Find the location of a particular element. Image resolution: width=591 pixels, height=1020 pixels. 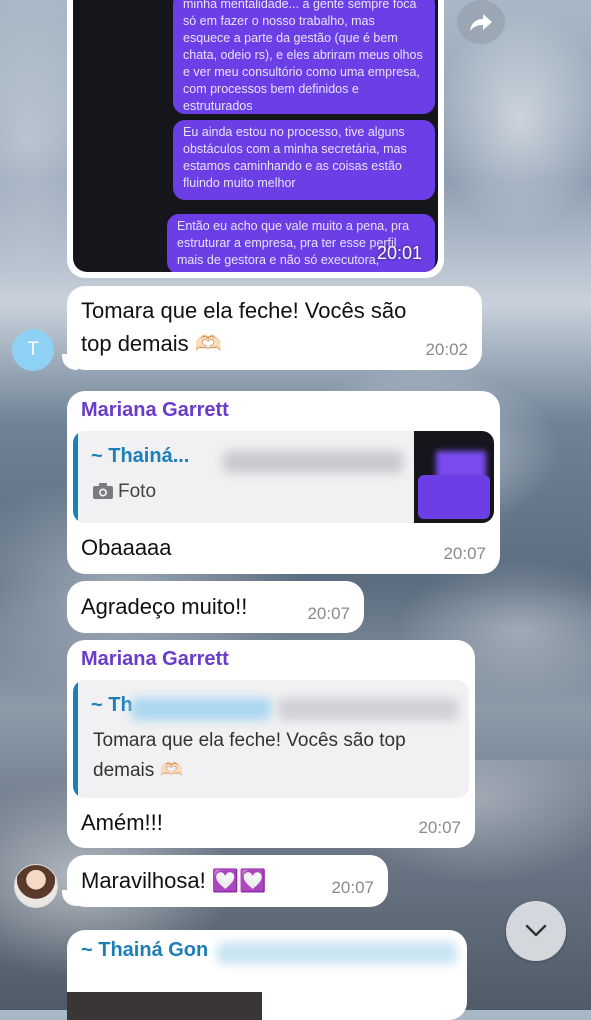

forward-arrow-icon is located at coordinates (481, 22).